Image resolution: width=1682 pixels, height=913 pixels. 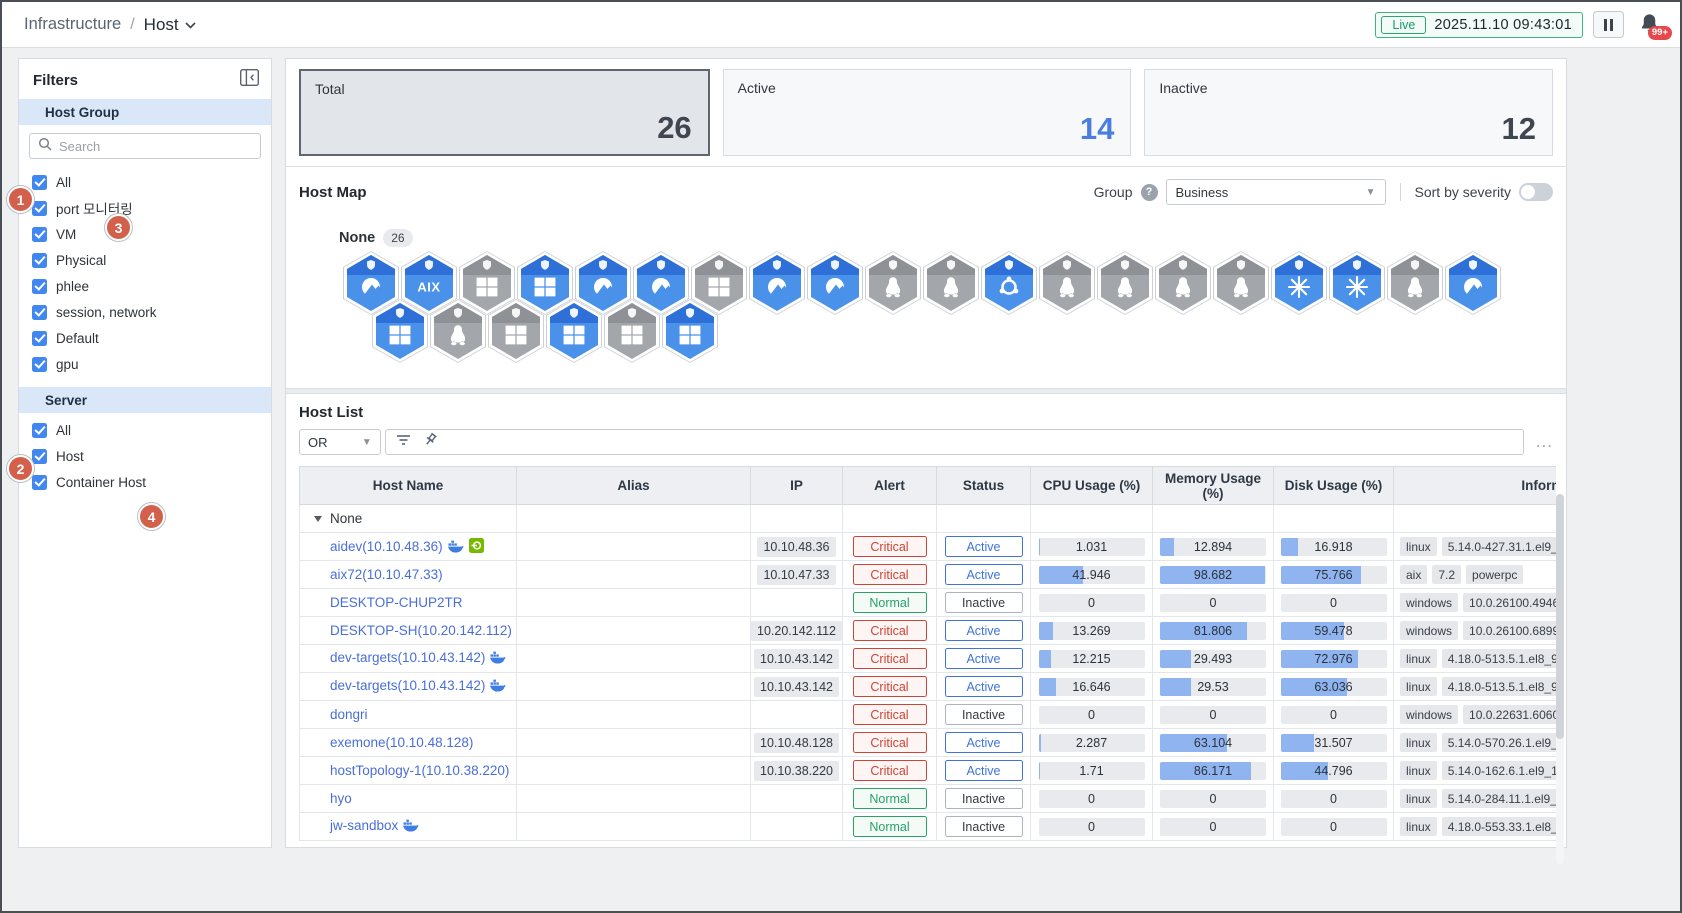 What do you see at coordinates (145, 260) in the screenshot?
I see `filter-checkbox-hostgroup-3: Physical` at bounding box center [145, 260].